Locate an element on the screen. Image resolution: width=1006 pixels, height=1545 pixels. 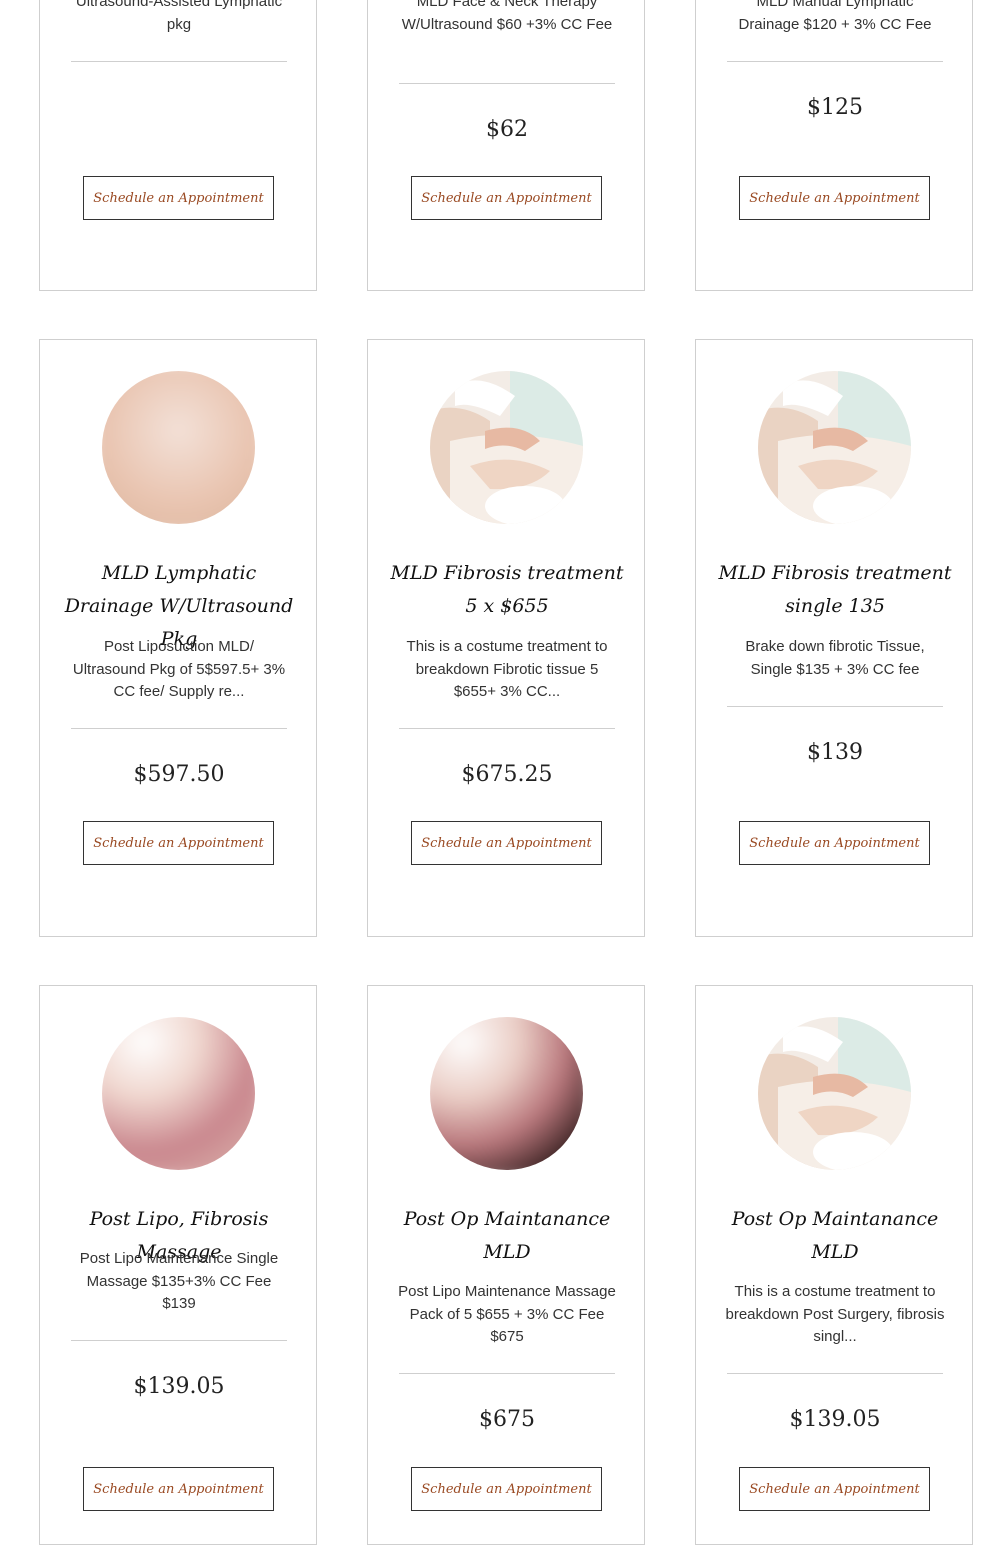
service-price: $62 is located at coordinates (507, 129).